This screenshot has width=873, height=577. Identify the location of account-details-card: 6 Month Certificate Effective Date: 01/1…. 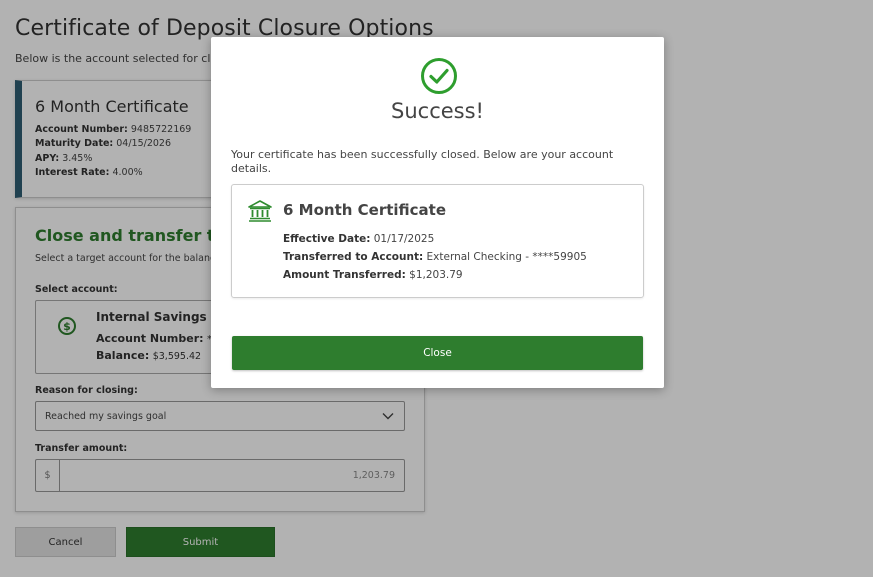
(437, 241).